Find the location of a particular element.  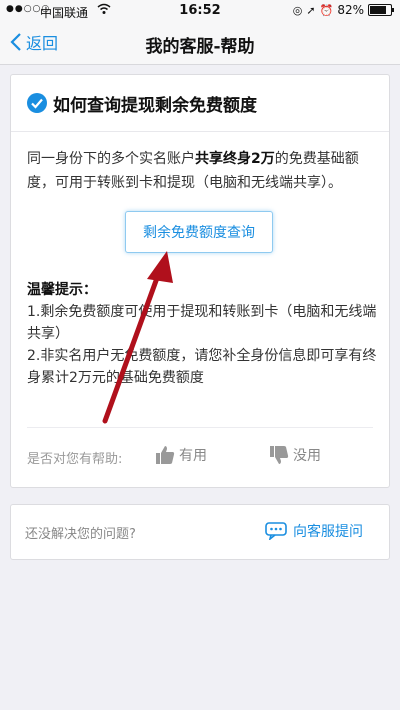

status-right: ◎ ➚ ⏰ 82% is located at coordinates (343, 10).